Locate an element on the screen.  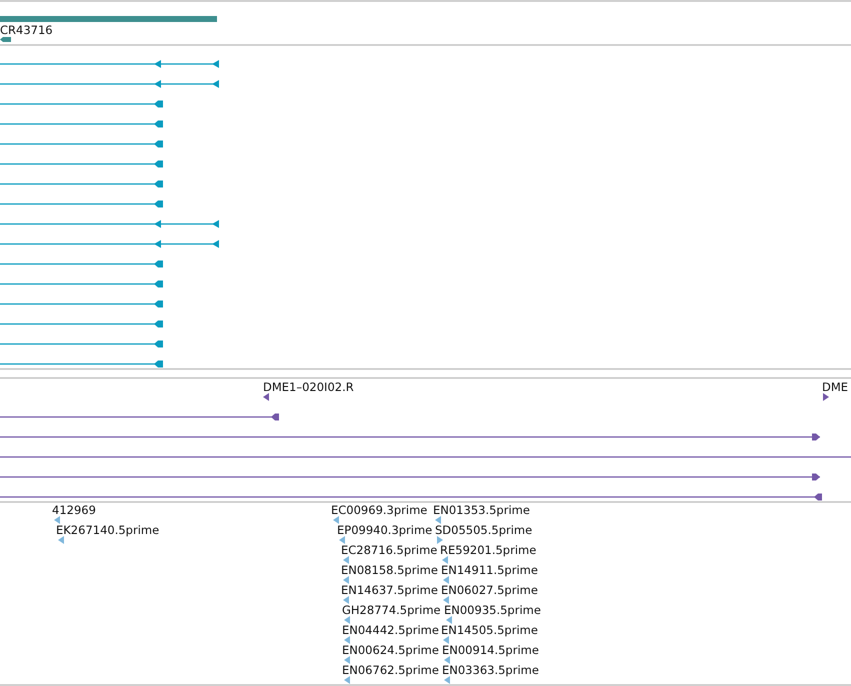
est-label: EC00969.3prime is located at coordinates (379, 510).